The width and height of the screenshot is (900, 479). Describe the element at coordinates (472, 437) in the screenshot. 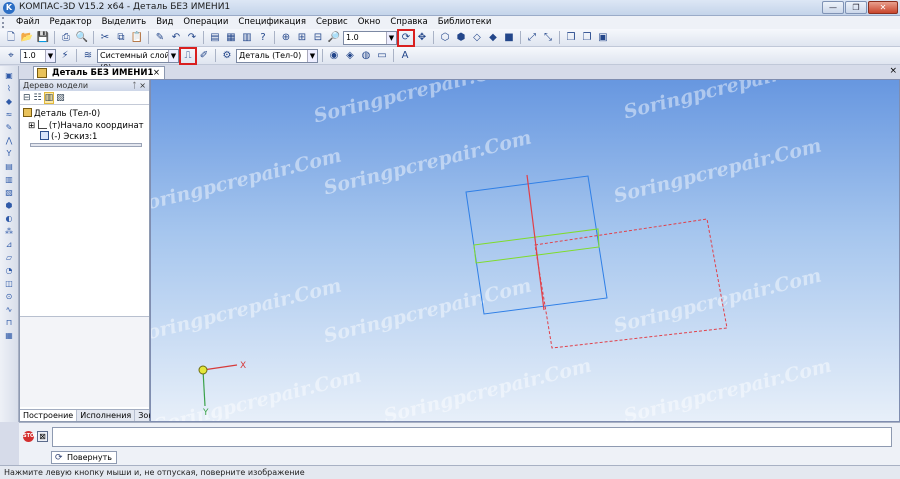

I see `command-field` at that location.